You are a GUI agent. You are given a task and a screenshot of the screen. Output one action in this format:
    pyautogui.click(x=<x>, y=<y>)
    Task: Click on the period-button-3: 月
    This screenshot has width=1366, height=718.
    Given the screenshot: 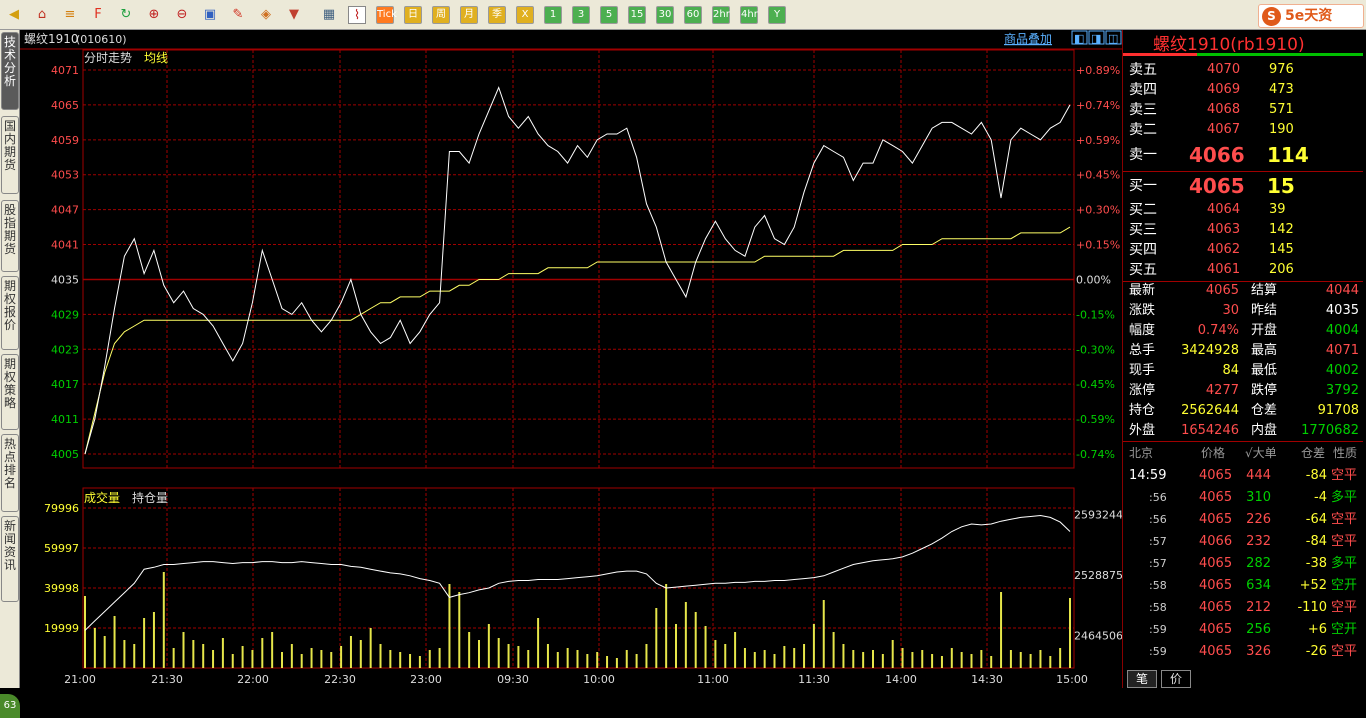 What is the action you would take?
    pyautogui.click(x=469, y=15)
    